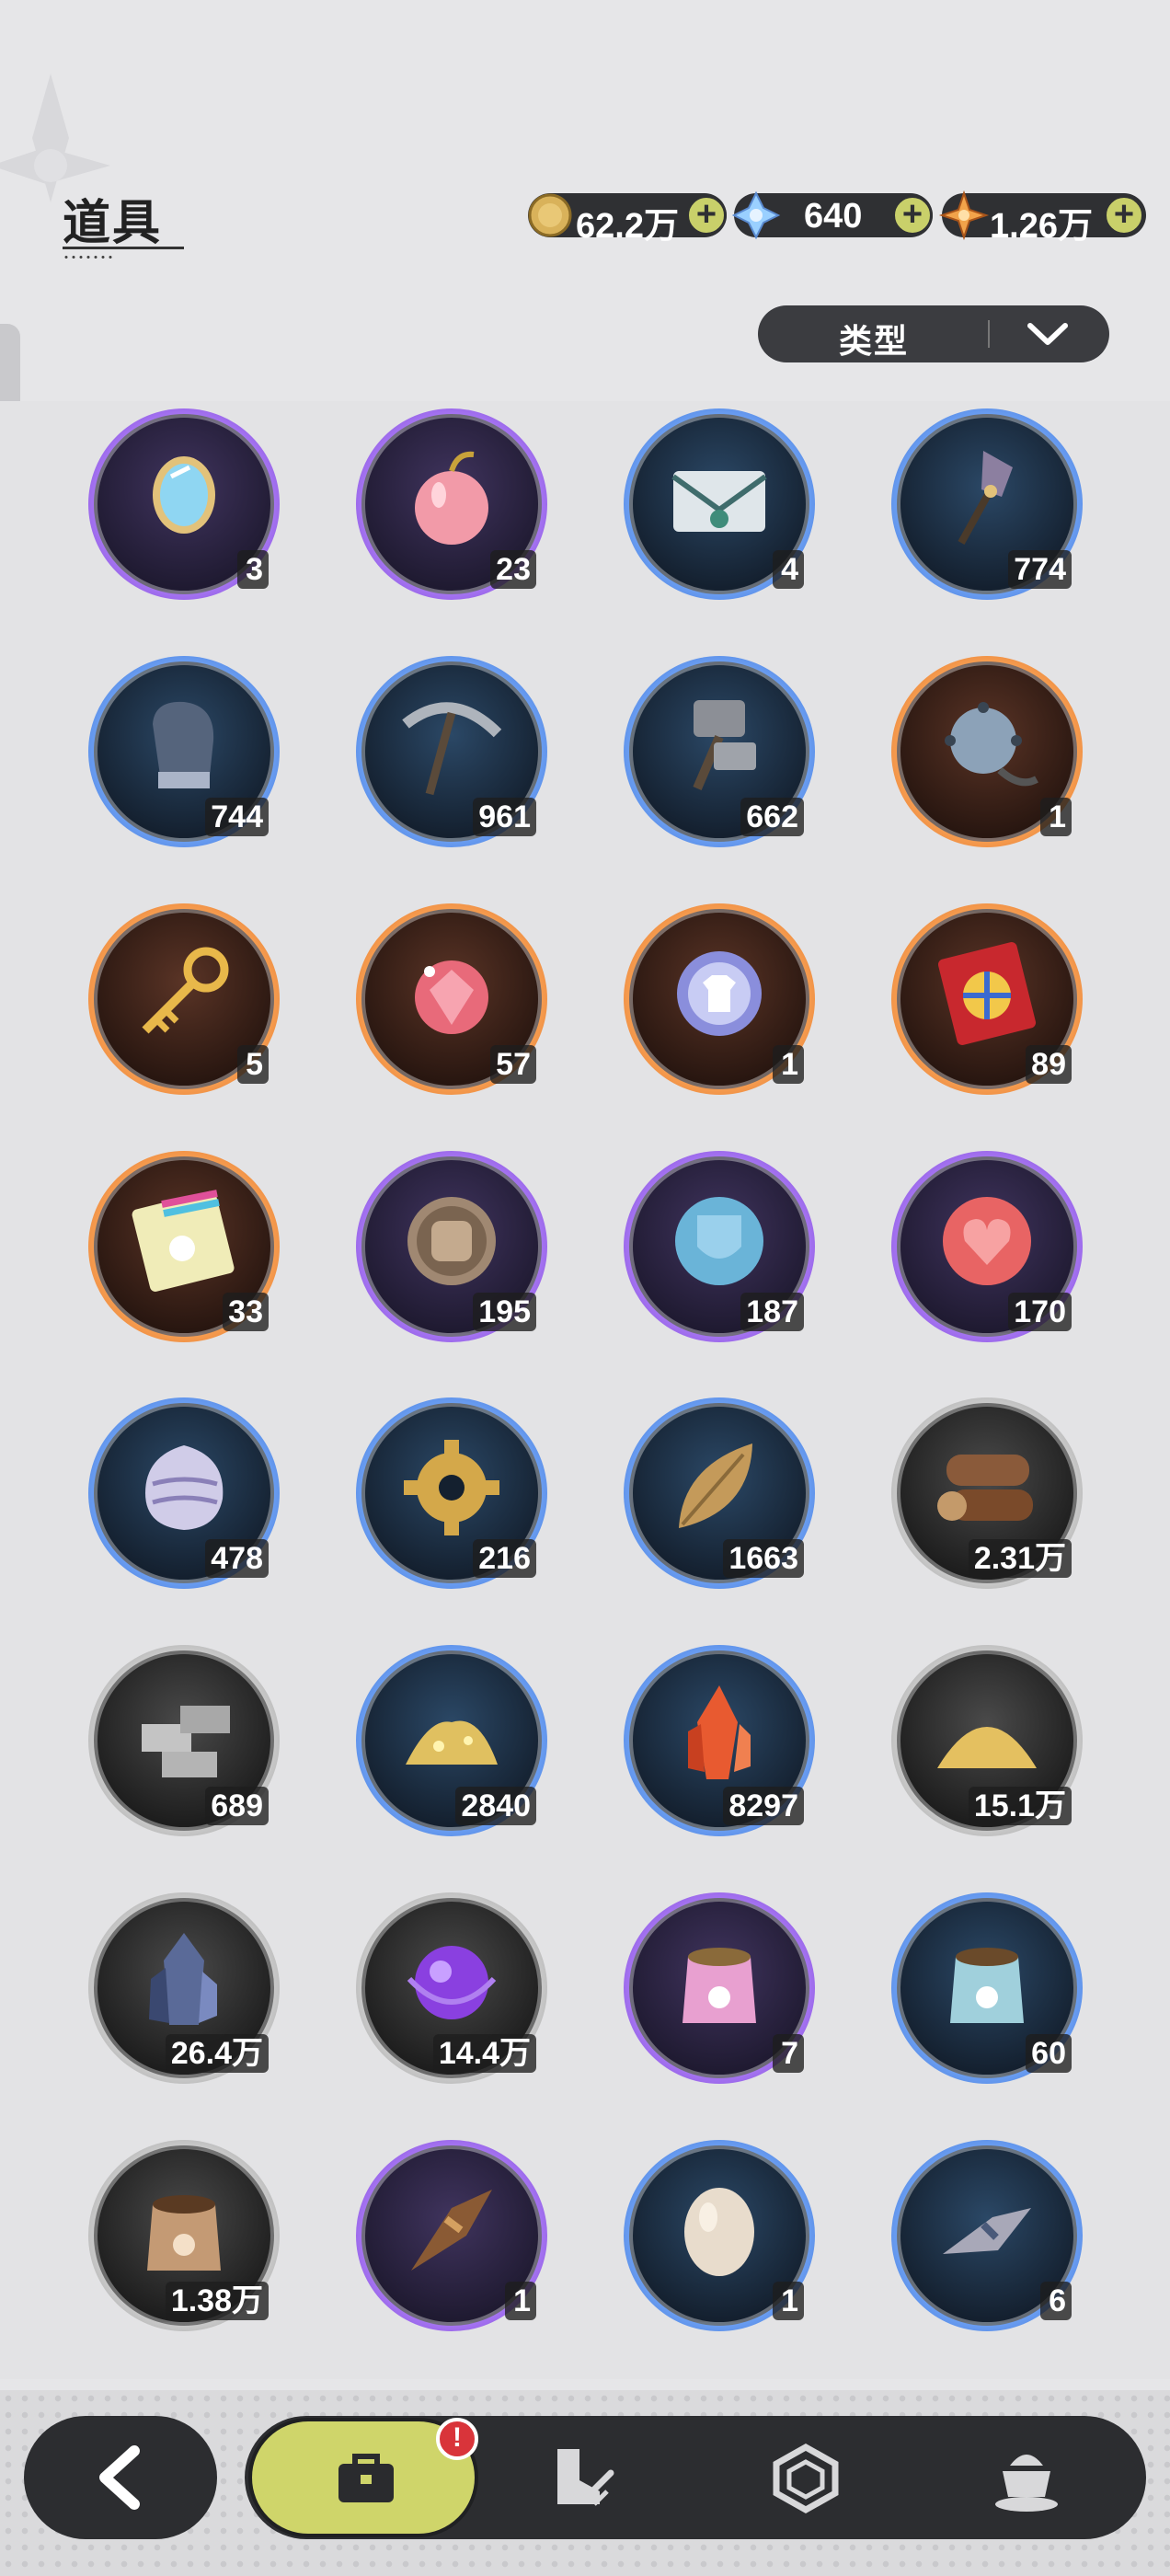  I want to click on gold-ore-icon, so click(452, 1742).